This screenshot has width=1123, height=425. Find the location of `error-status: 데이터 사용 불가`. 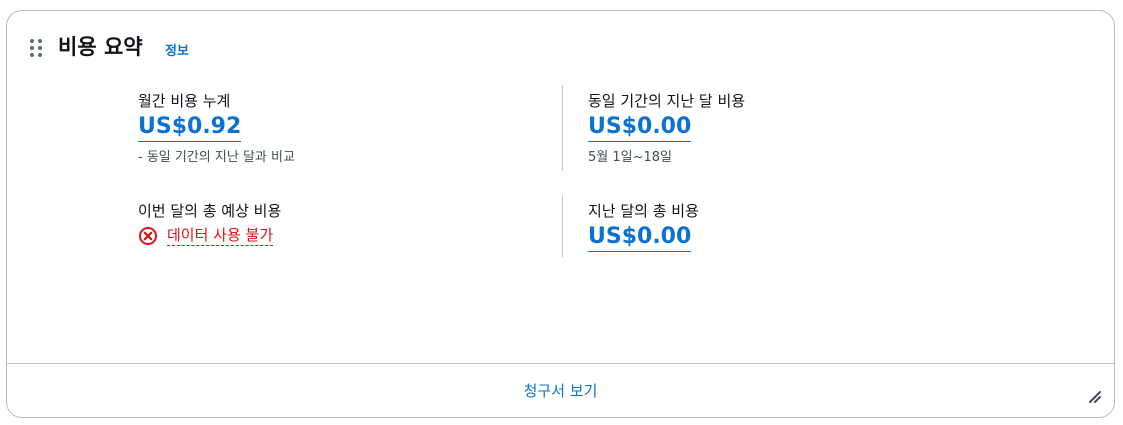

error-status: 데이터 사용 불가 is located at coordinates (209, 235).